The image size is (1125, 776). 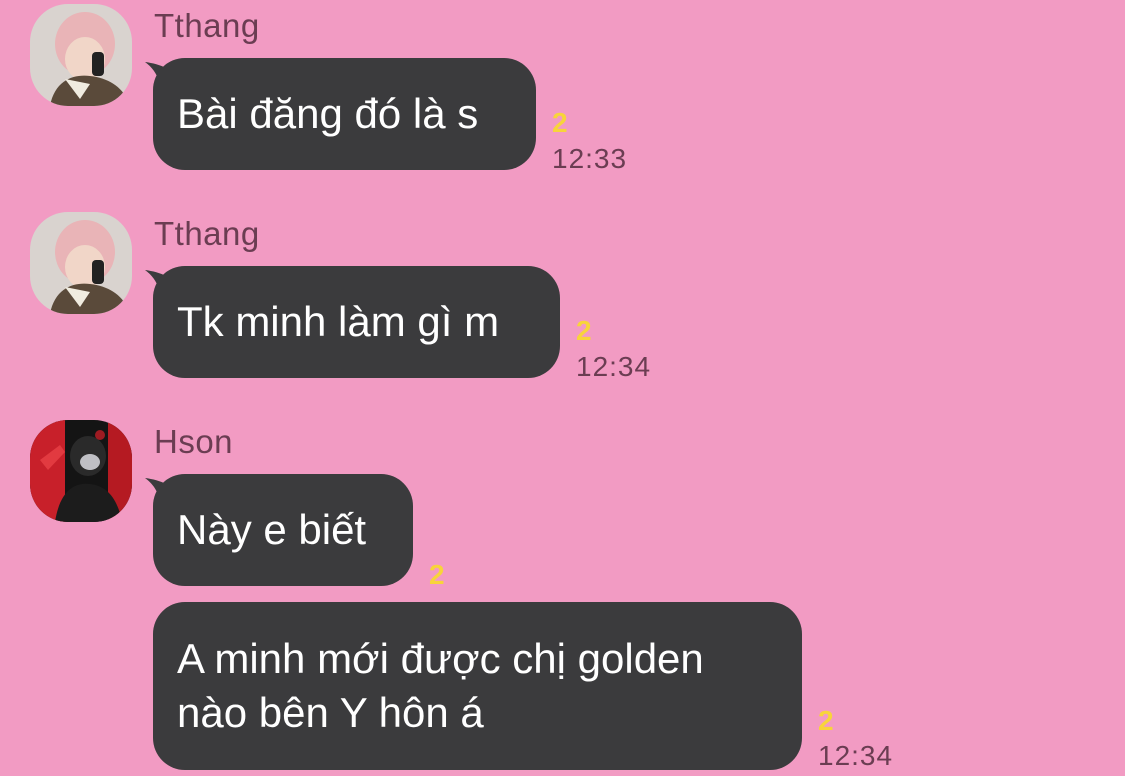 What do you see at coordinates (590, 158) in the screenshot?
I see `message-time: 12:33` at bounding box center [590, 158].